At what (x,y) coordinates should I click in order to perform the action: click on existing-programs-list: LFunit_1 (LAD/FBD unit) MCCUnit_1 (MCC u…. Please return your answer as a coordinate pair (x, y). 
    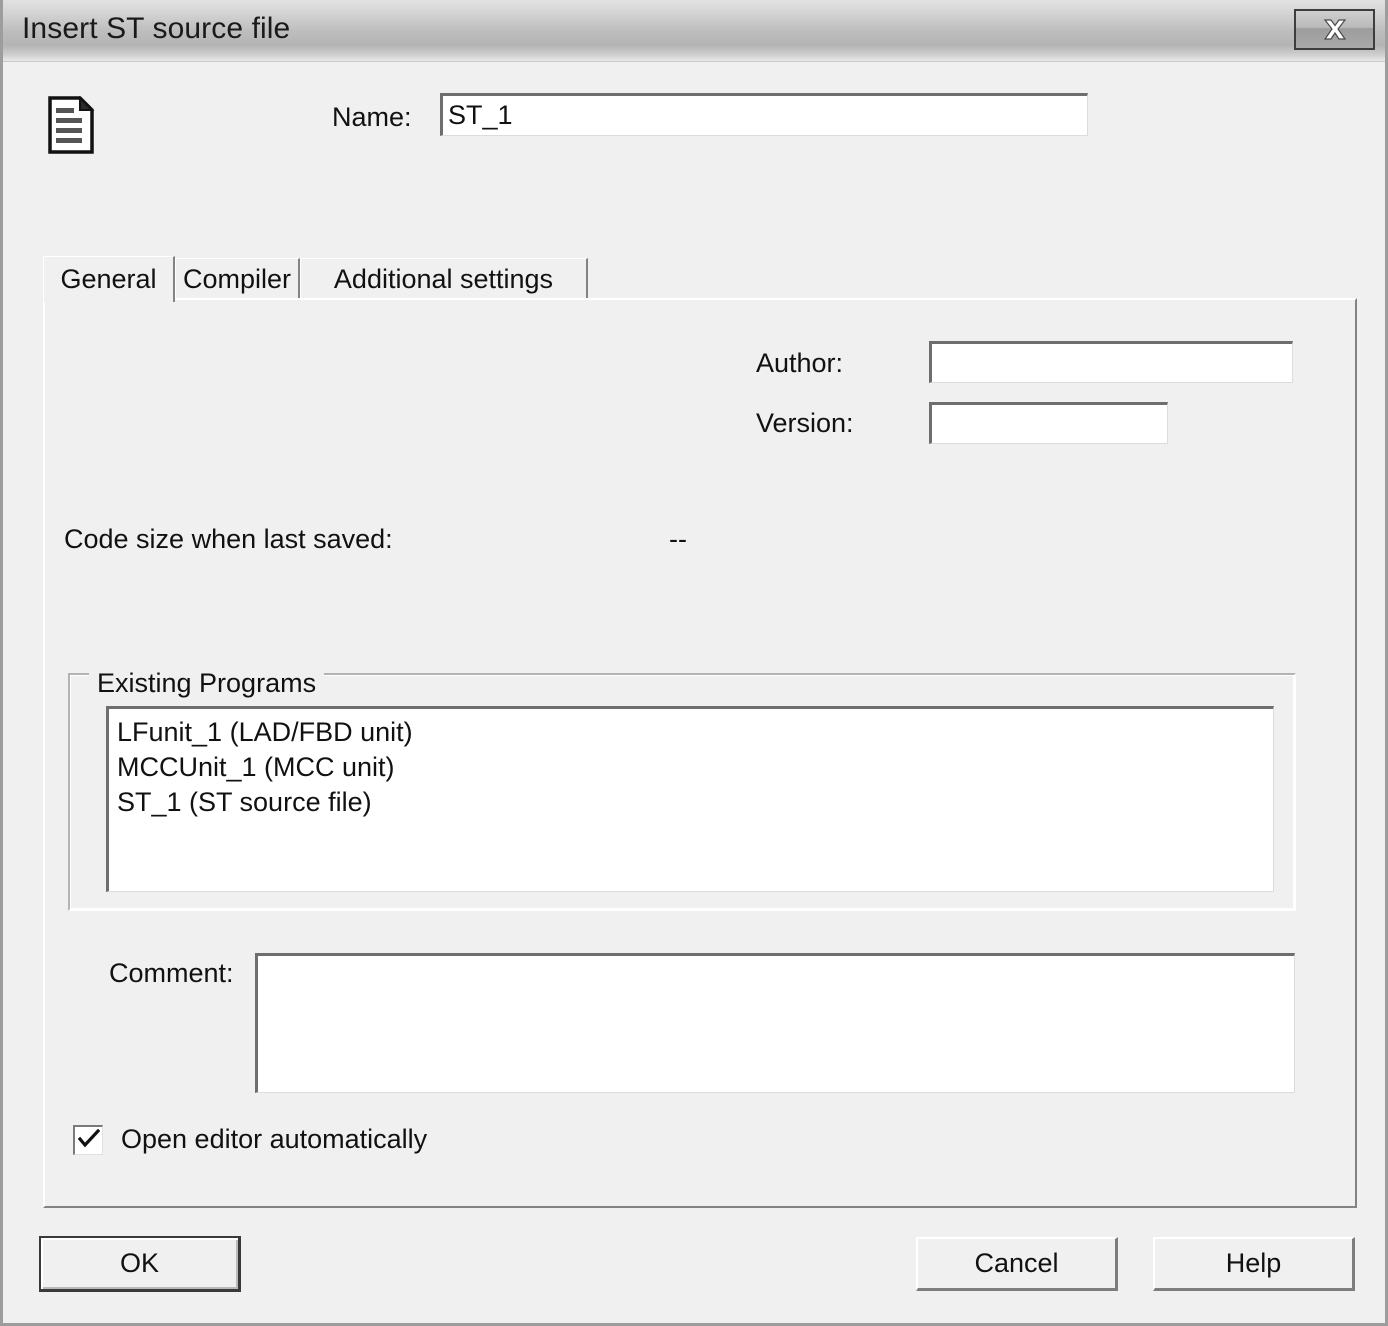
    Looking at the image, I should click on (690, 799).